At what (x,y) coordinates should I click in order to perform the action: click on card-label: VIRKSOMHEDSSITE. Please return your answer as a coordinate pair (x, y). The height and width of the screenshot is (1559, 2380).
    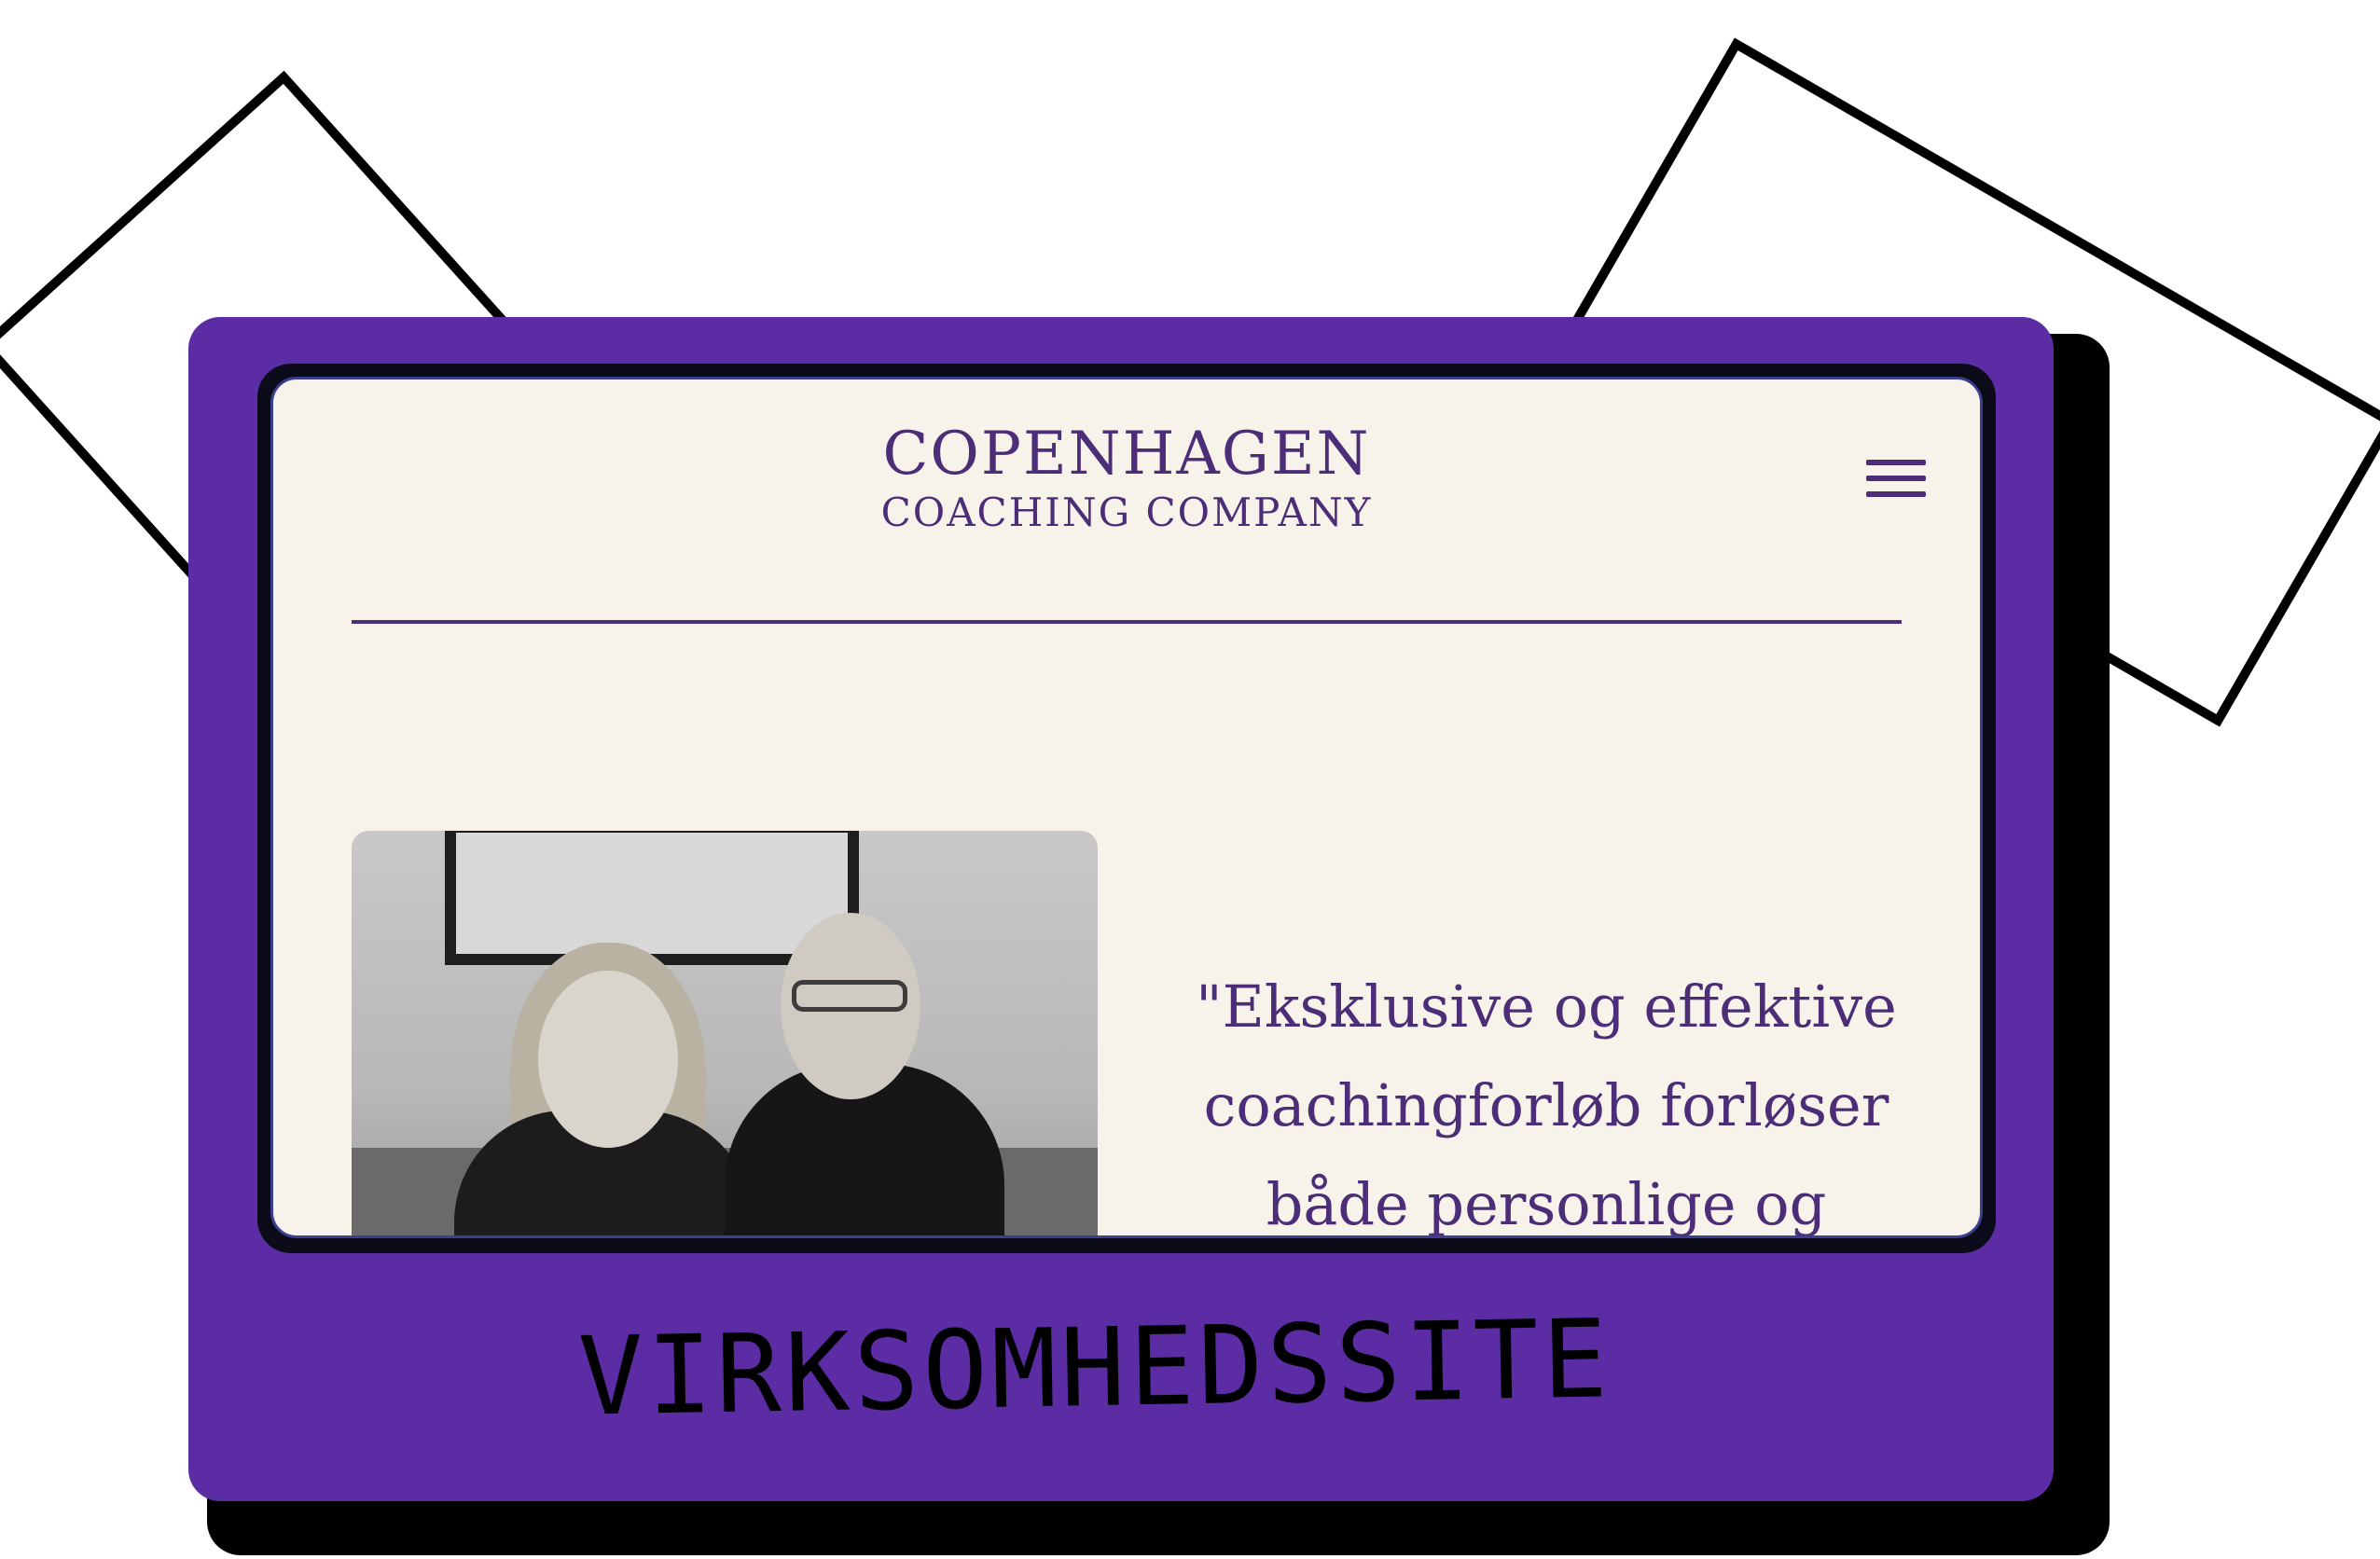
    Looking at the image, I should click on (1094, 1368).